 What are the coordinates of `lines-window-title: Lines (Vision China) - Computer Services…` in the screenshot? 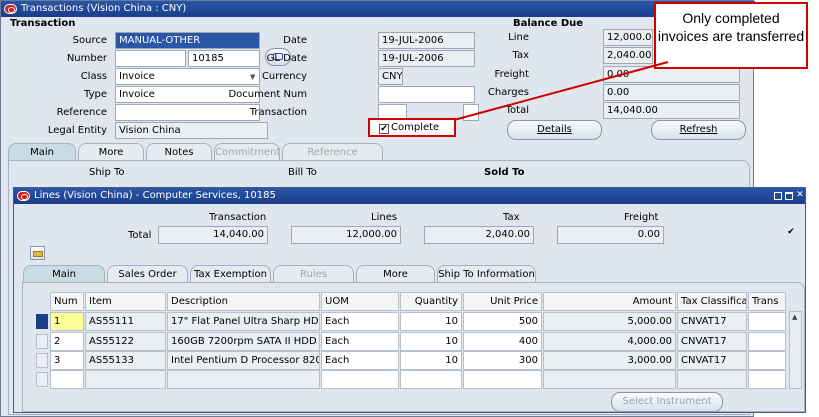 It's located at (155, 195).